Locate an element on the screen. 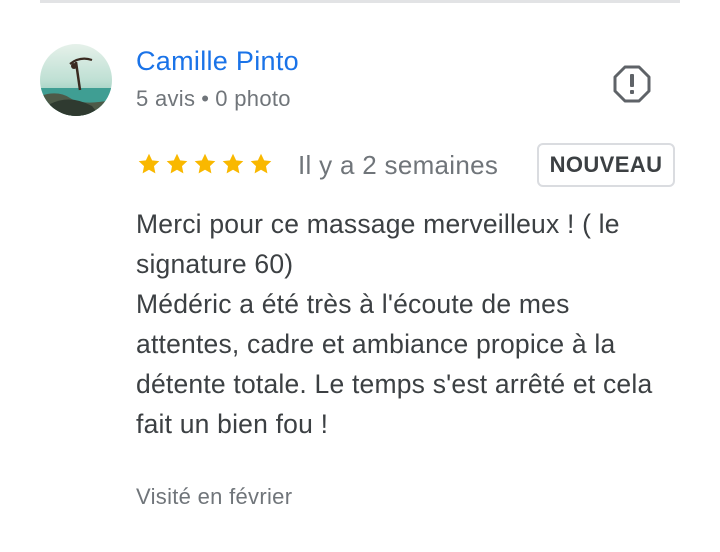 Image resolution: width=720 pixels, height=552 pixels. avatar is located at coordinates (76, 80).